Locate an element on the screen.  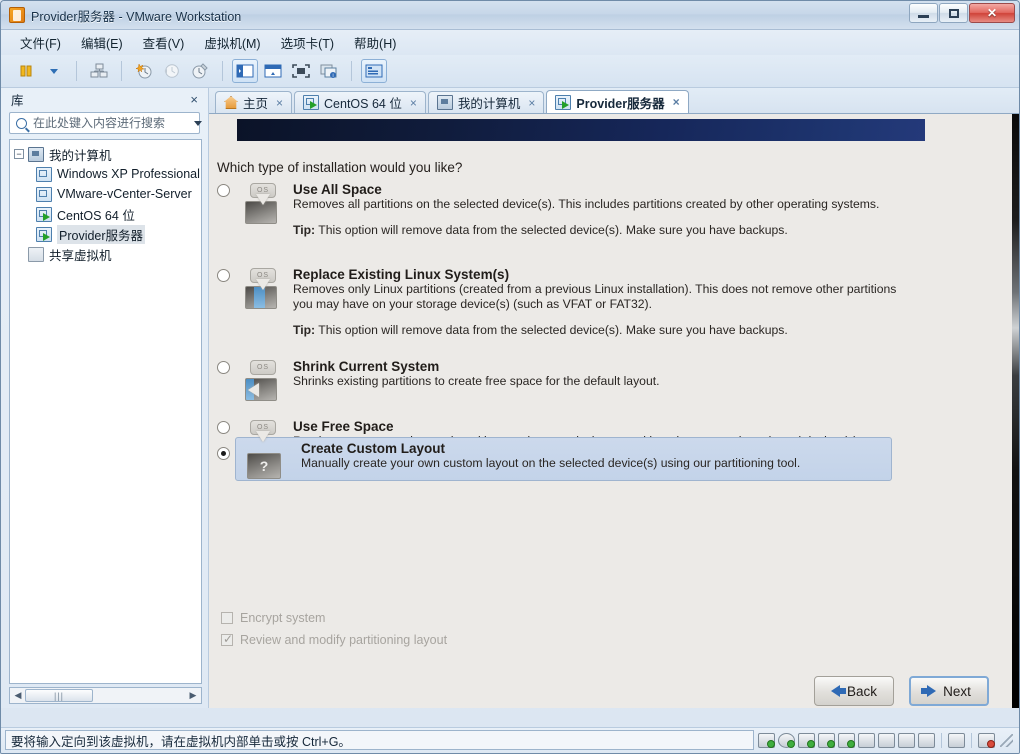
full-screen-icon is located at coordinates (301, 71).